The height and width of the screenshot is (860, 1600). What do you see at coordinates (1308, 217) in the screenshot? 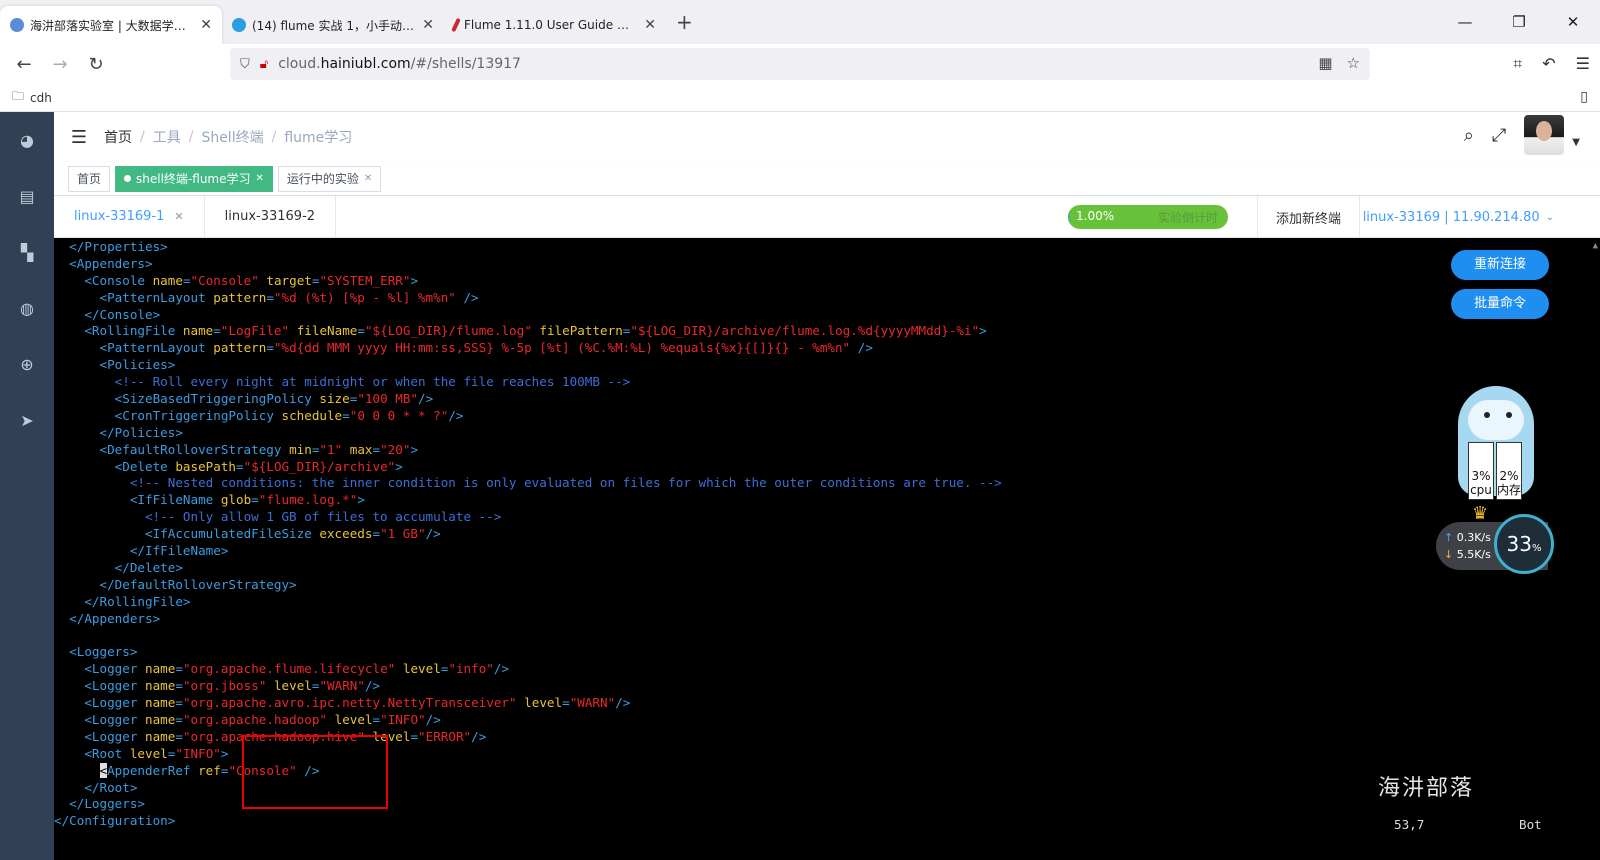
I see `add-terminal-button: 添加新终端` at bounding box center [1308, 217].